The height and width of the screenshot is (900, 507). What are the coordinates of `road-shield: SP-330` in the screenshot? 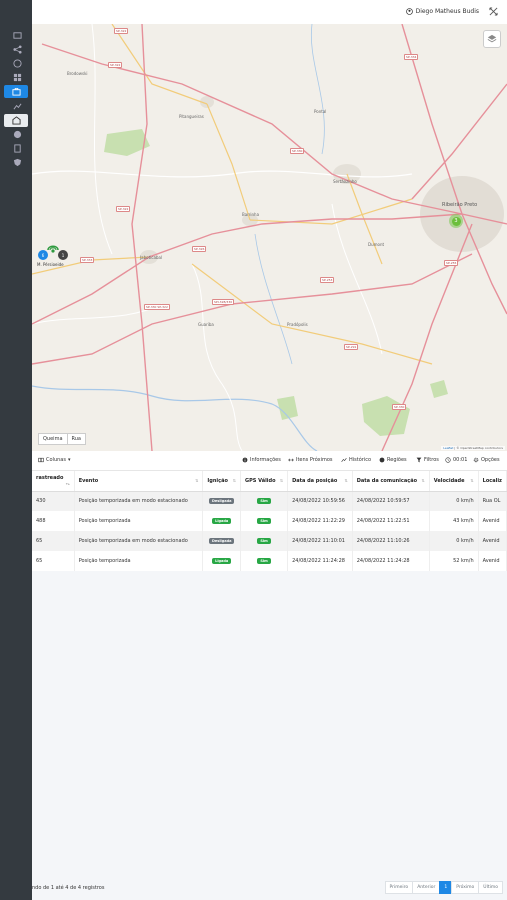 It's located at (399, 407).